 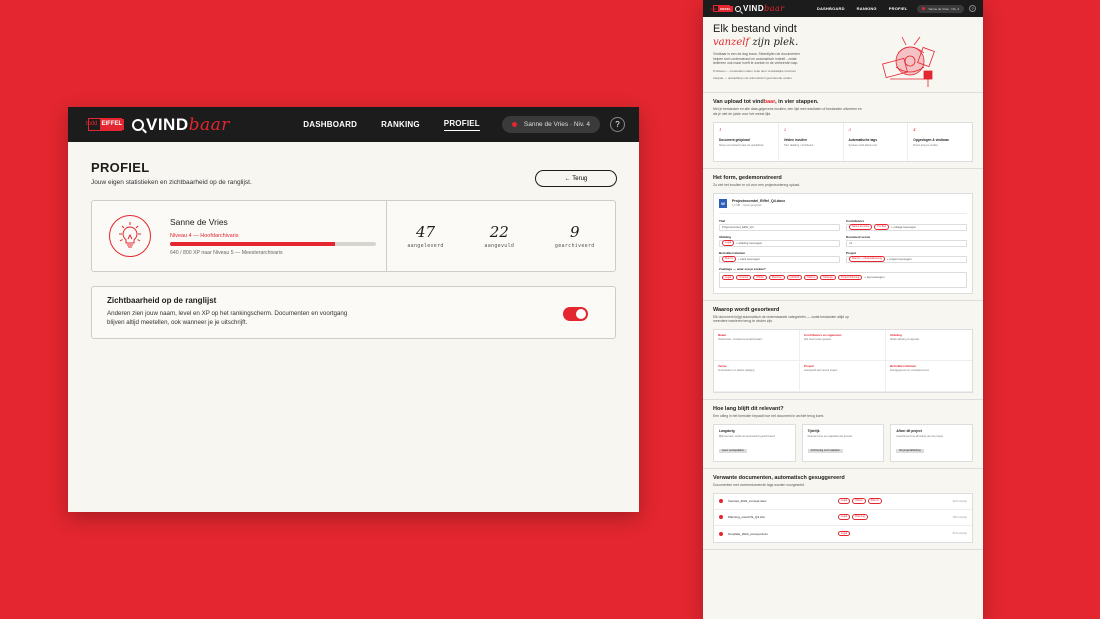 I want to click on related-tag: Legal, so click(x=844, y=501).